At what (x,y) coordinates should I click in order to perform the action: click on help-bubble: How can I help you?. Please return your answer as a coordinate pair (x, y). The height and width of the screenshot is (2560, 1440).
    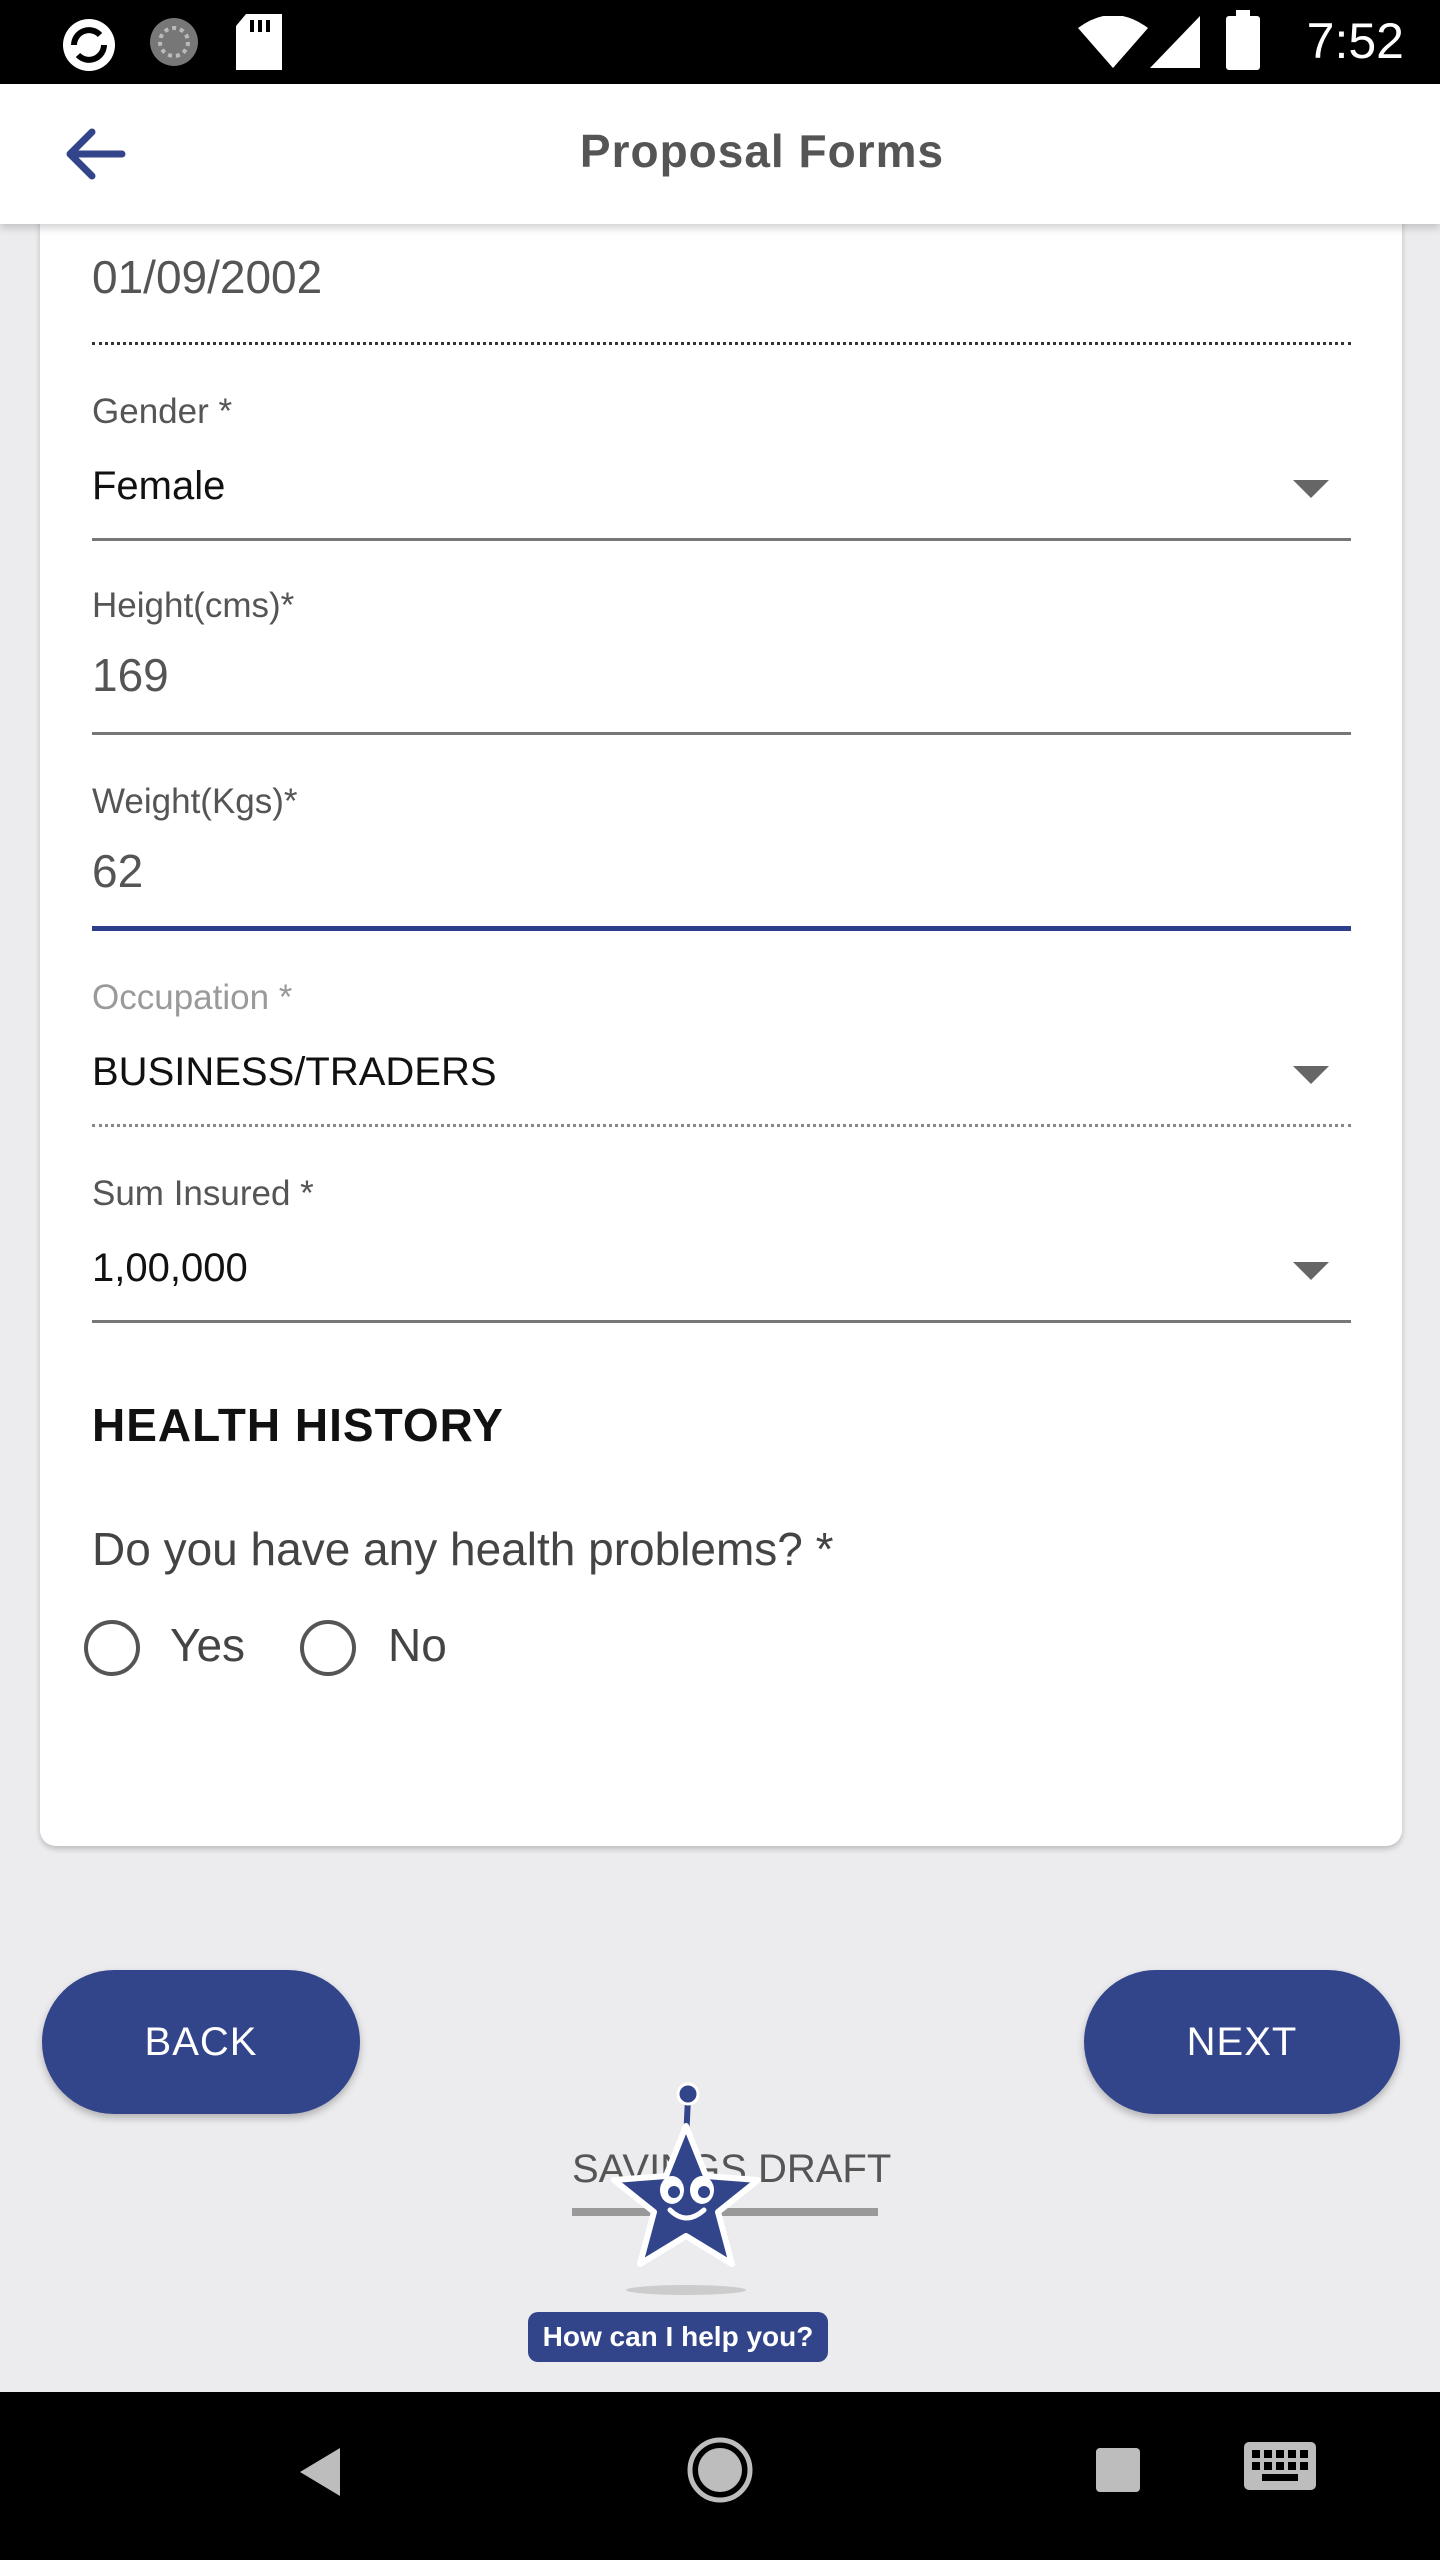
    Looking at the image, I should click on (678, 2337).